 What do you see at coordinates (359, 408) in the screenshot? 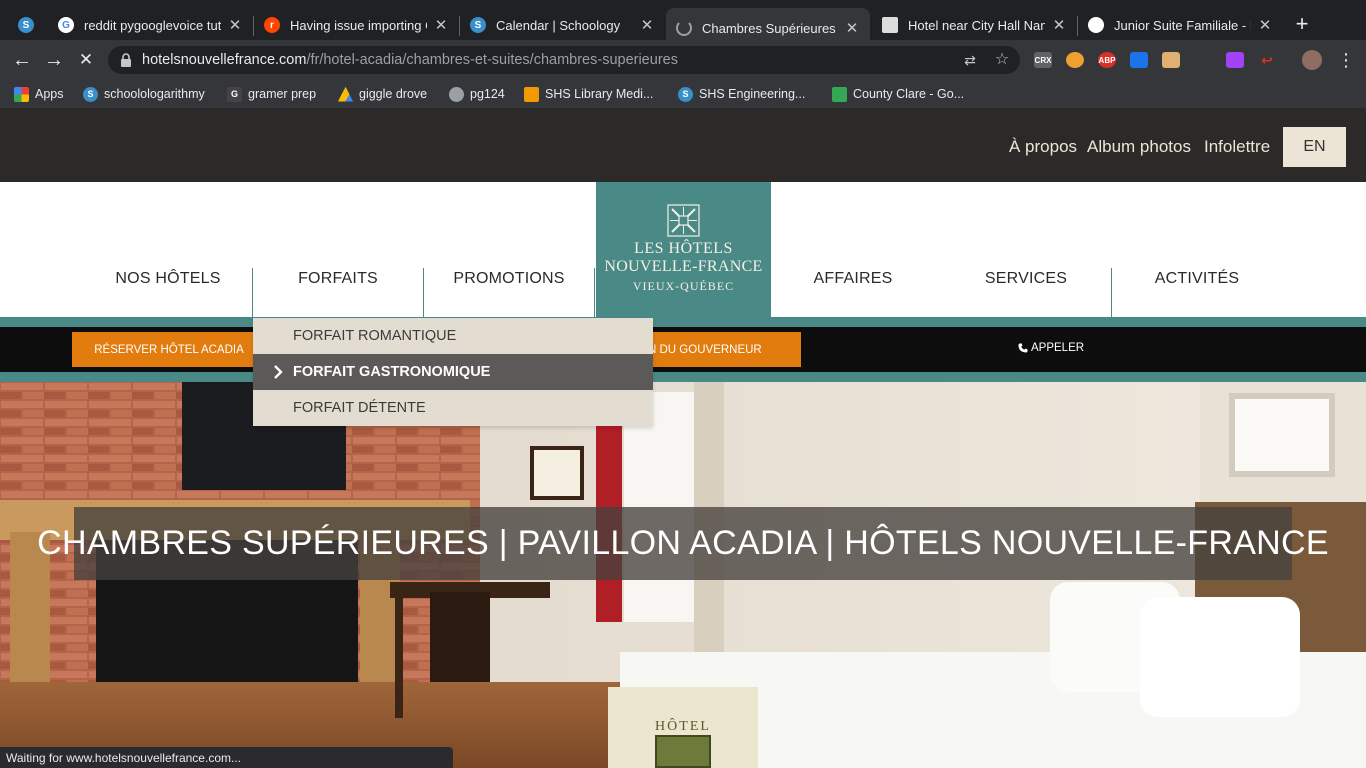
I see `dropdown-label: FORFAIT DÉTENTE` at bounding box center [359, 408].